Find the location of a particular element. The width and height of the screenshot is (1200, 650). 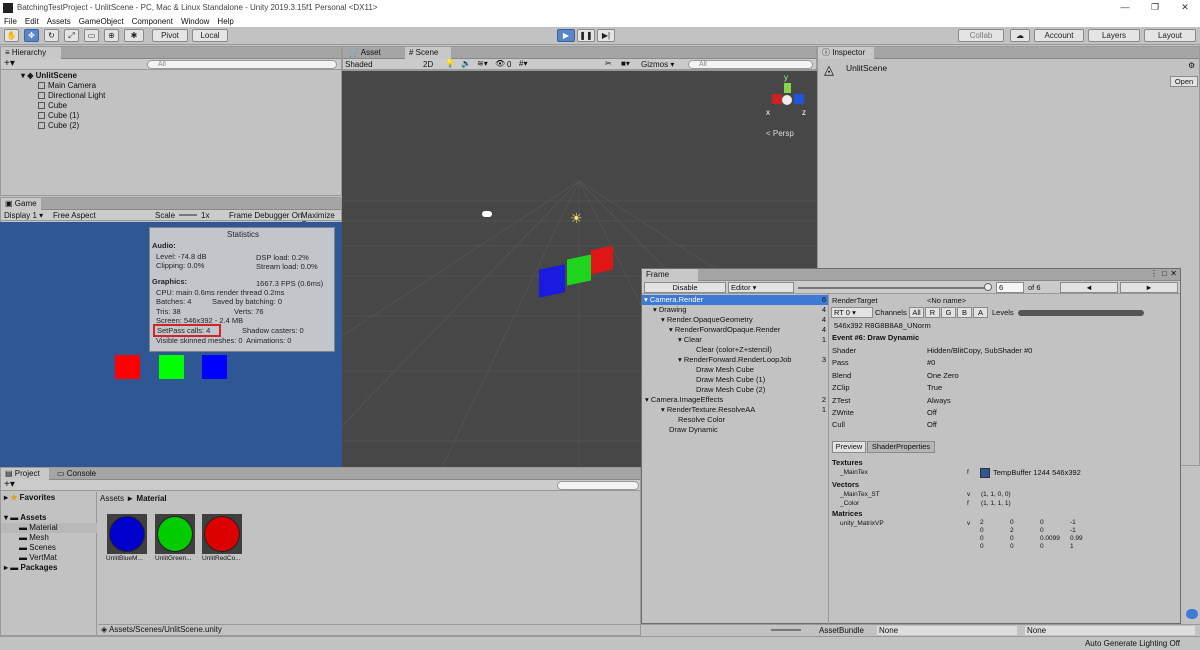

hierarchy-item-main-camera: Main Camera is located at coordinates (67, 86).